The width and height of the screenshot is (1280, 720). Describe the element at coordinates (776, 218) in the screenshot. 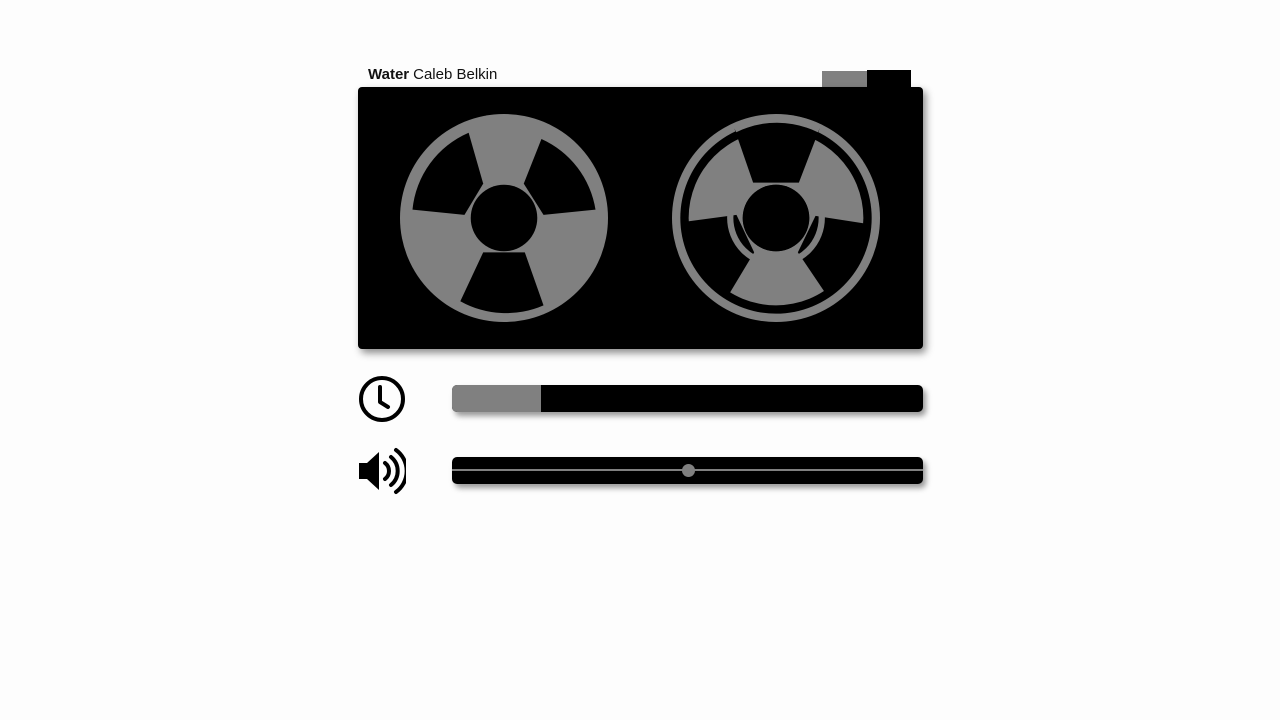

I see `right-reel-icon` at that location.